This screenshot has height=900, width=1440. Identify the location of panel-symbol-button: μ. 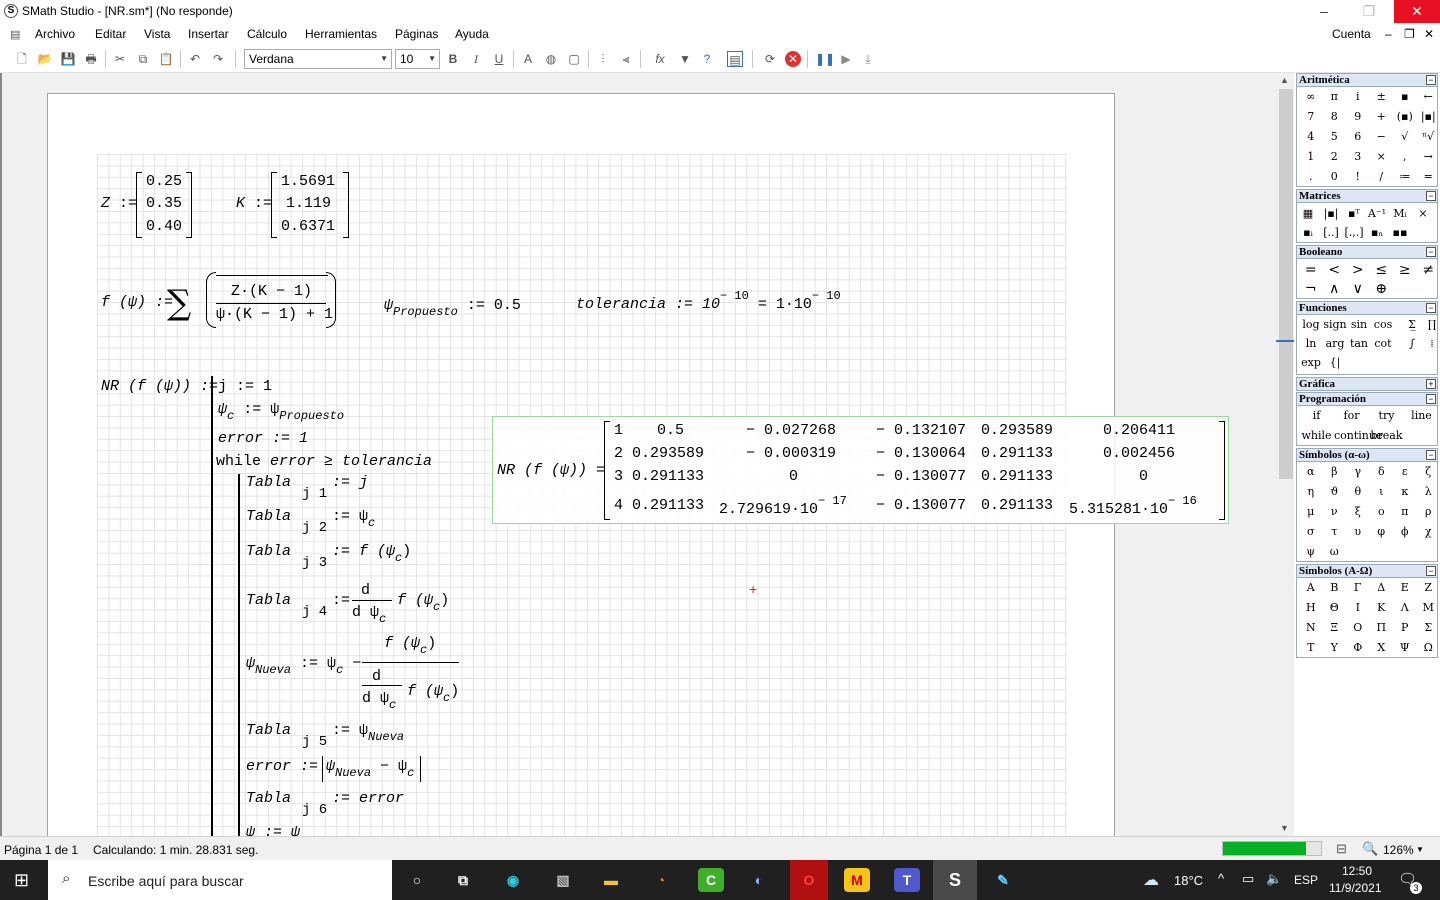
(1311, 511).